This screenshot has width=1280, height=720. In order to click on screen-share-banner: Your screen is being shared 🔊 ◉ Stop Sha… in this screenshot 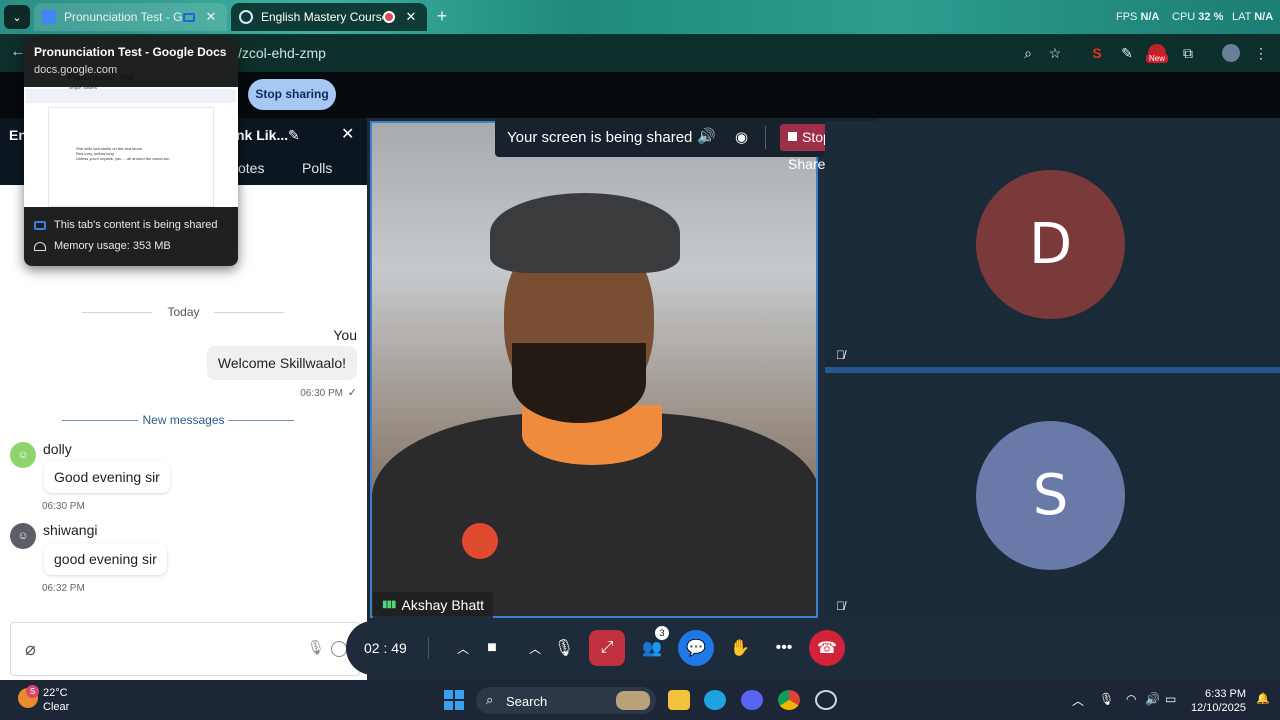, I will do `click(686, 145)`.